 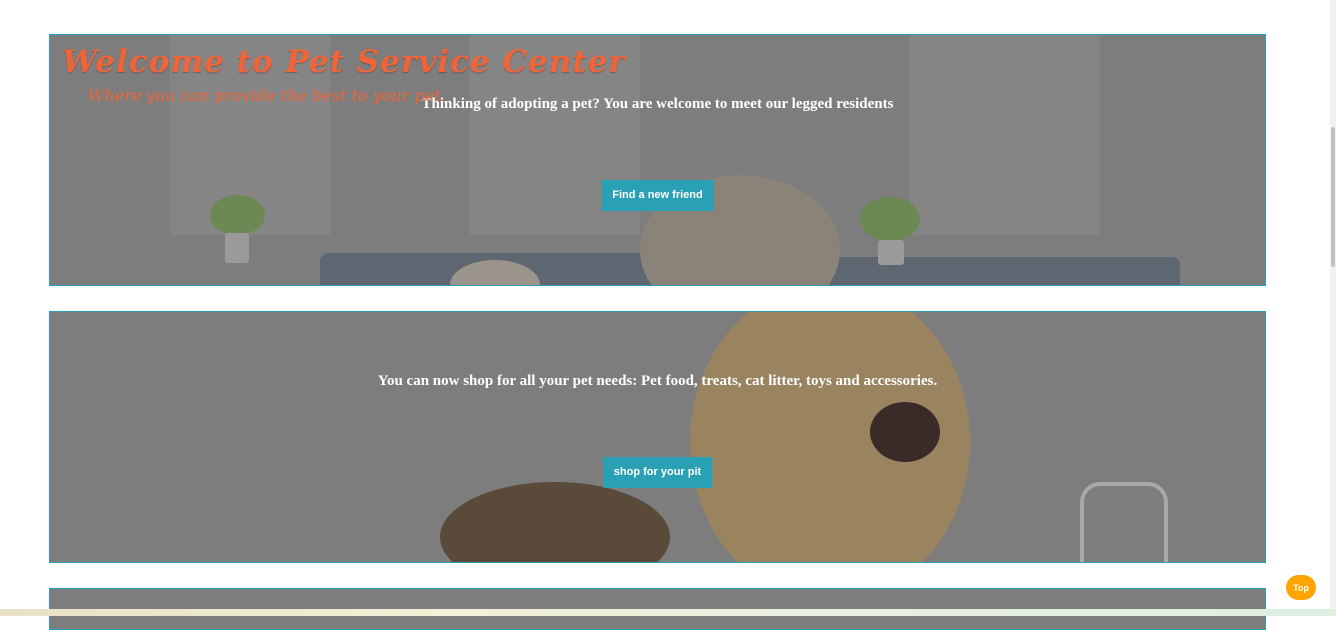 I want to click on scrollbar-track, so click(x=1333, y=308).